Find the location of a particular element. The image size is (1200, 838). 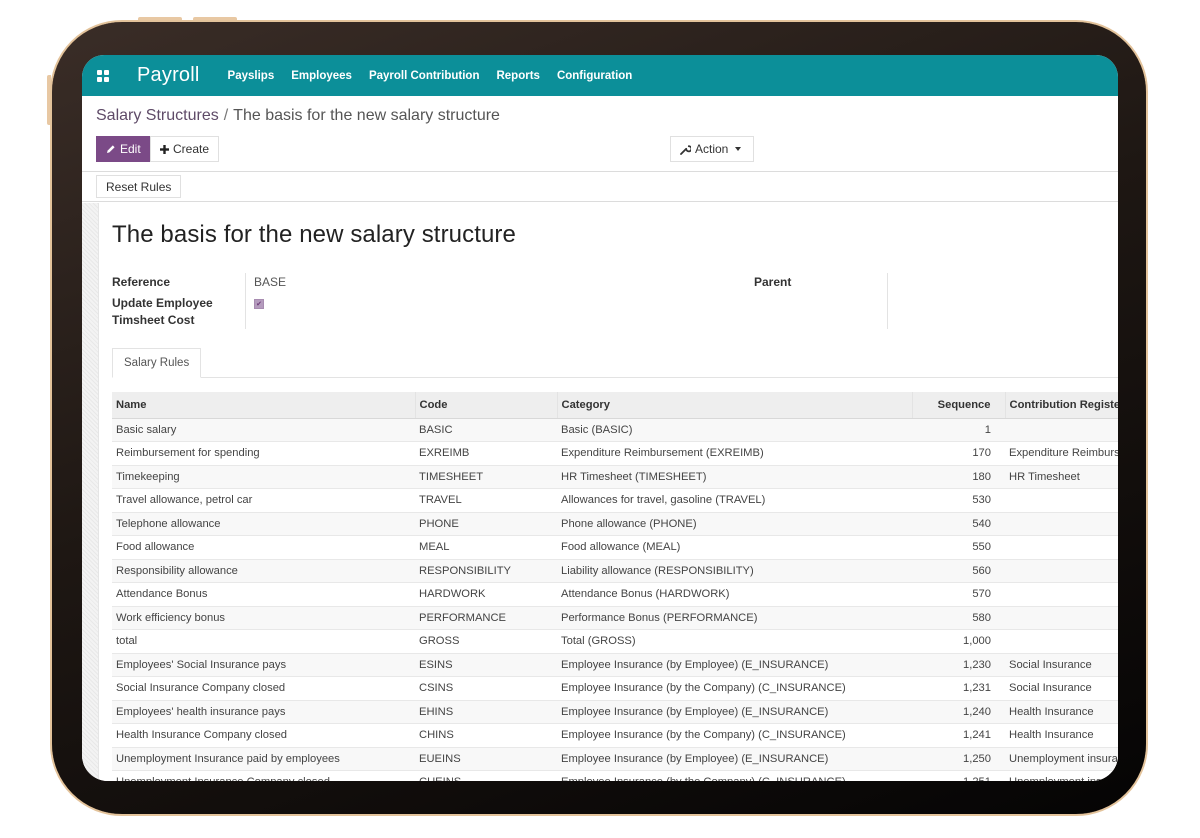

edit-button: Edit is located at coordinates (123, 149).